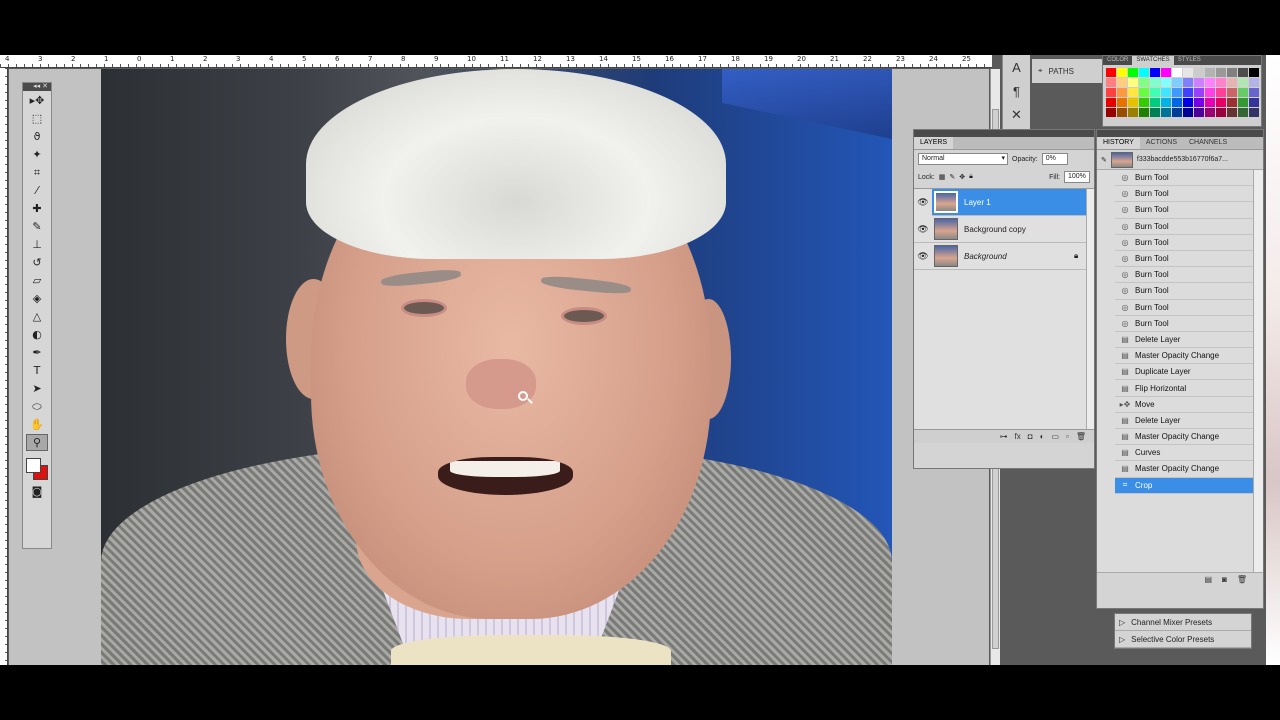 The image size is (1280, 720). What do you see at coordinates (37, 370) in the screenshot?
I see `type-tool-icon: T` at bounding box center [37, 370].